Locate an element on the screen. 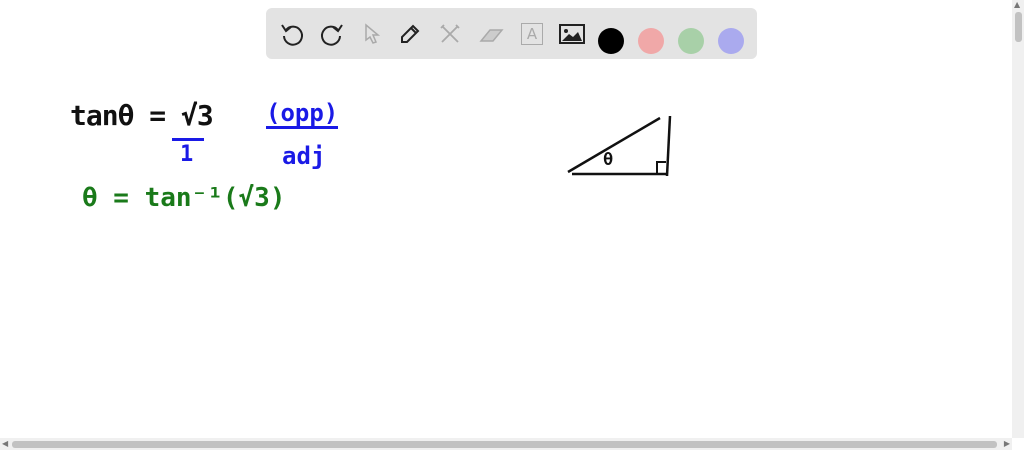  pen-button is located at coordinates (410, 34).